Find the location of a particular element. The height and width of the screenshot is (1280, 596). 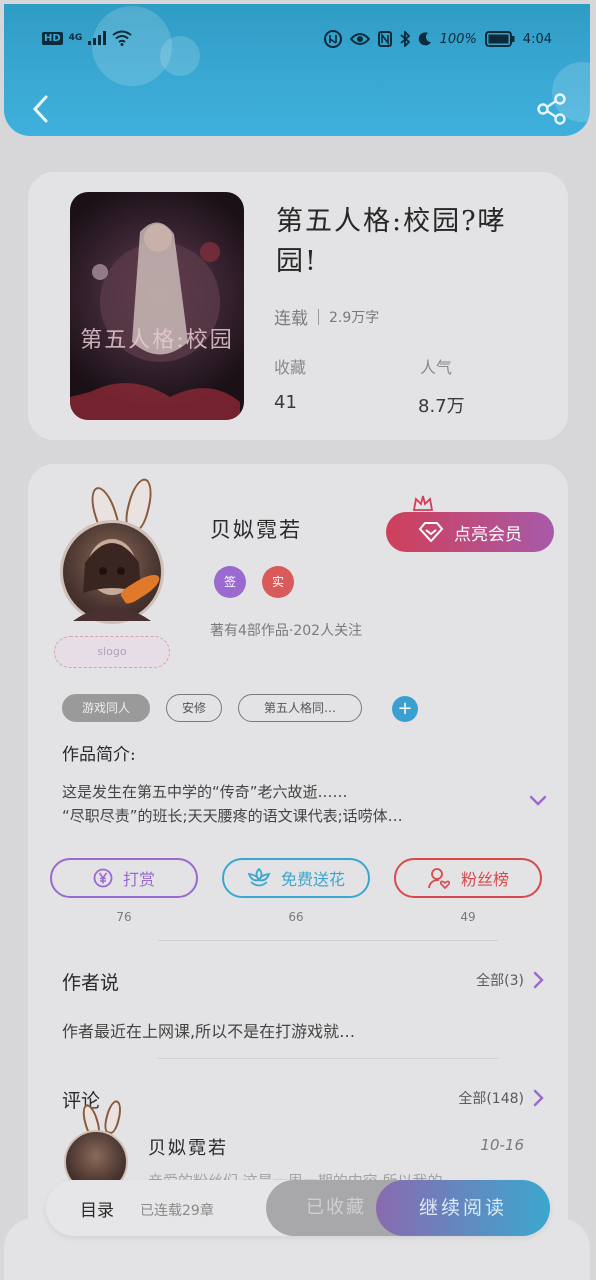

avatar-art is located at coordinates (112, 580).